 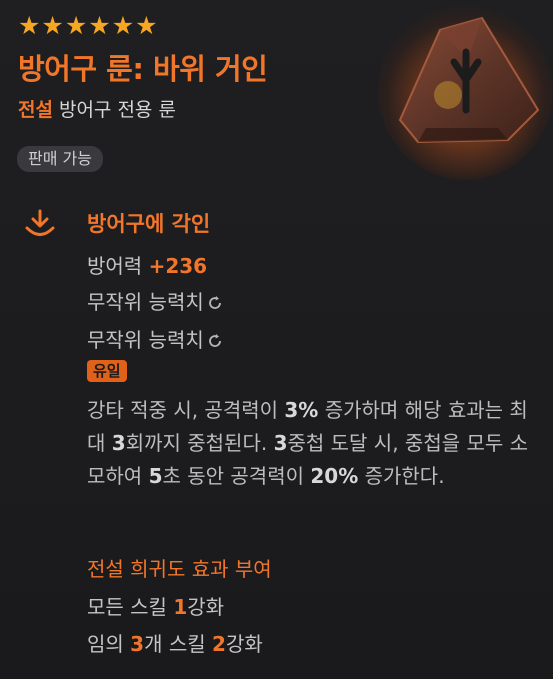 I want to click on desc-value: 5, so click(x=155, y=476).